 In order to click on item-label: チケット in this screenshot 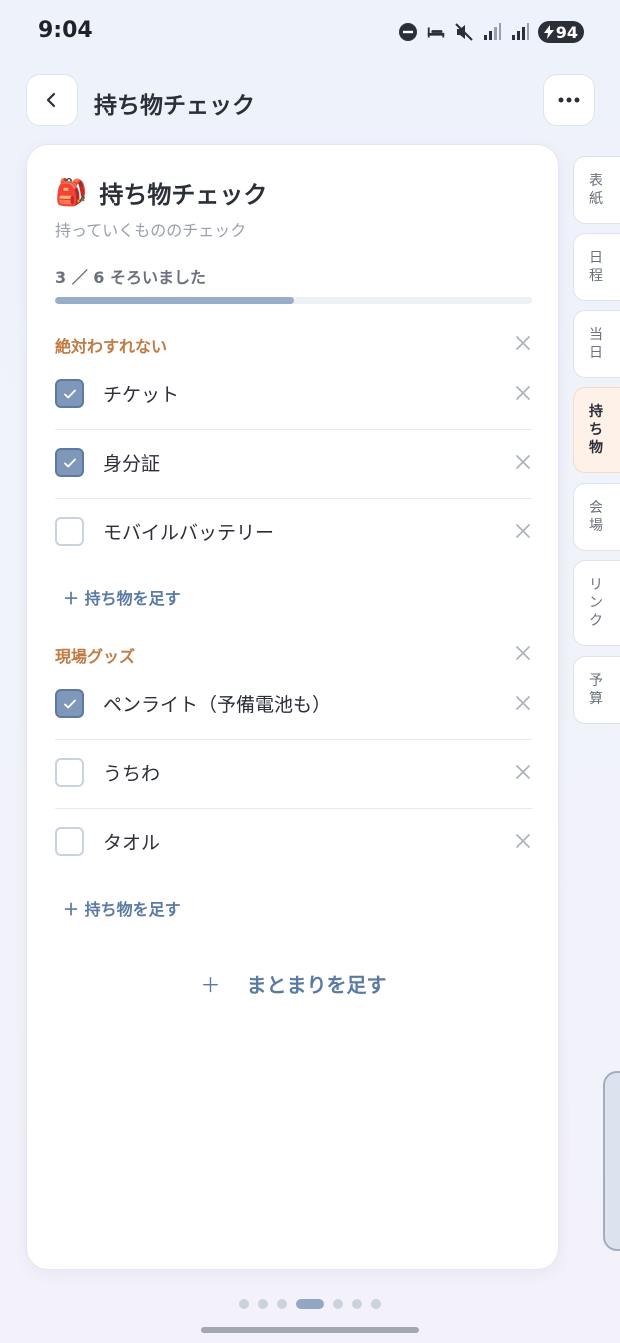, I will do `click(141, 395)`.